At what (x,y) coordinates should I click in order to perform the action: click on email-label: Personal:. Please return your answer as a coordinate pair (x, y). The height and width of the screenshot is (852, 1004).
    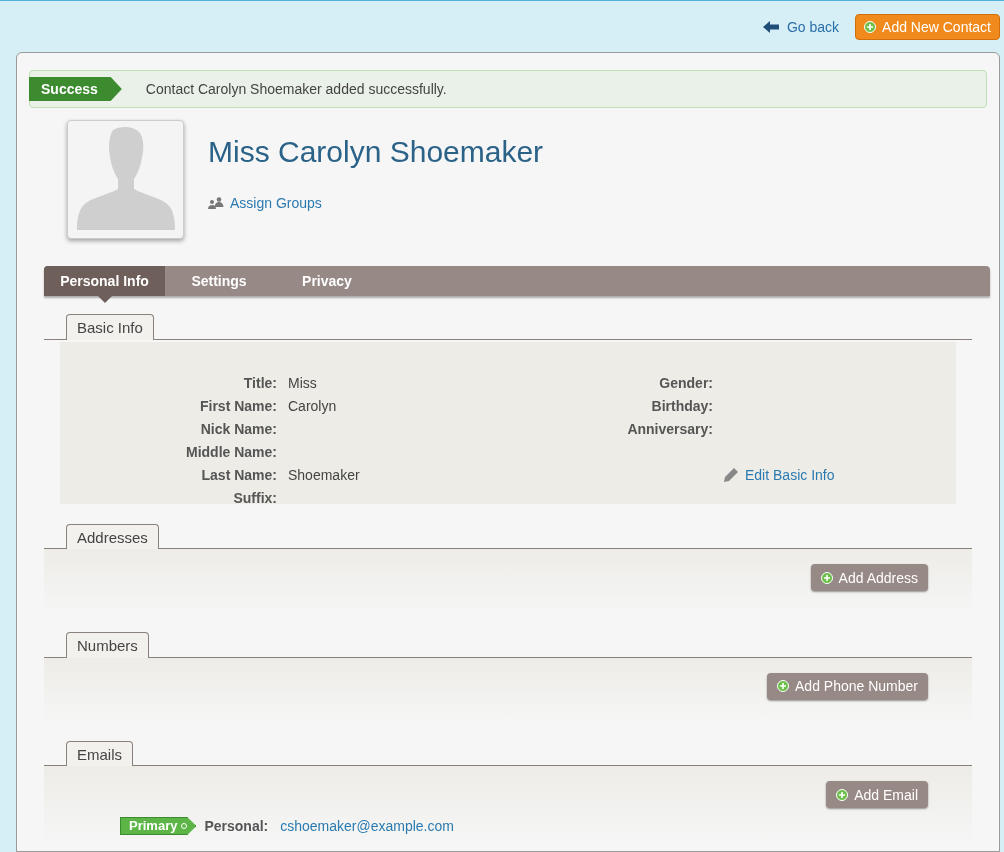
    Looking at the image, I should click on (236, 826).